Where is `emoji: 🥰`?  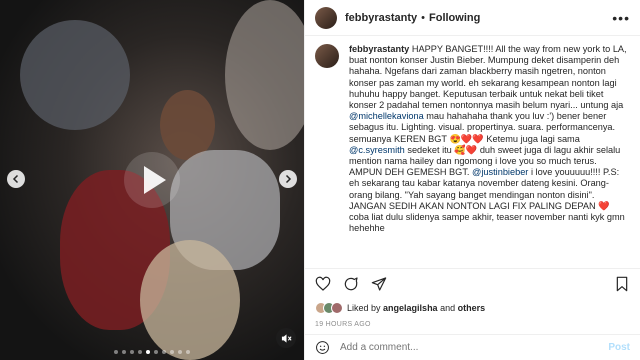
emoji: 🥰 is located at coordinates (460, 149).